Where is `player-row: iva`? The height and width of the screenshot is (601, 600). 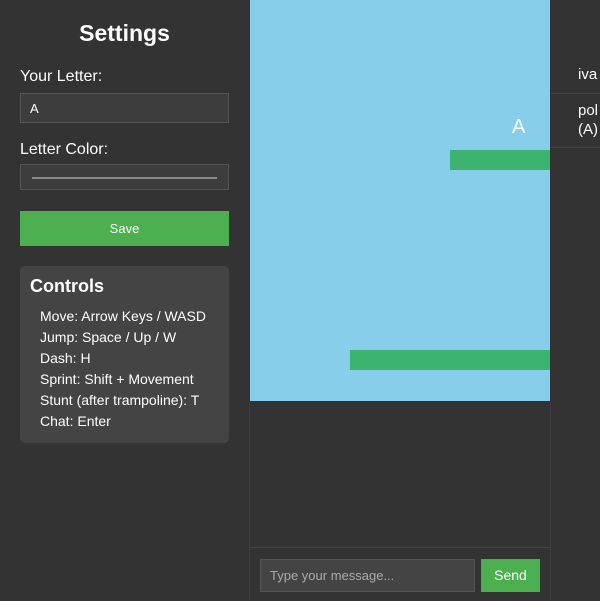 player-row: iva is located at coordinates (575, 74).